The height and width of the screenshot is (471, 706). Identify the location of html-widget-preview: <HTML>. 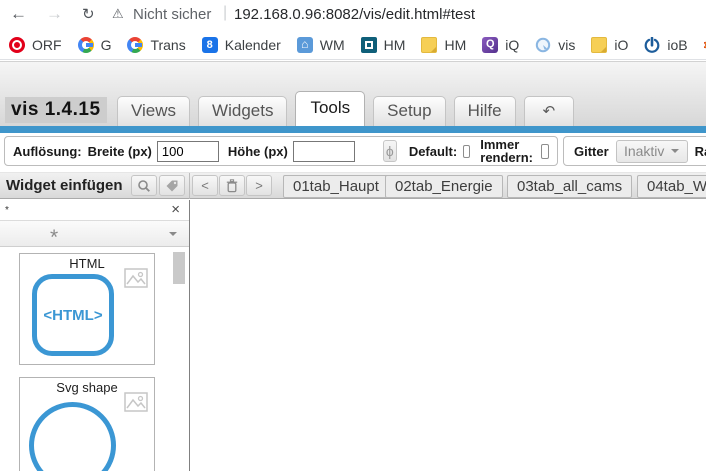
(73, 315).